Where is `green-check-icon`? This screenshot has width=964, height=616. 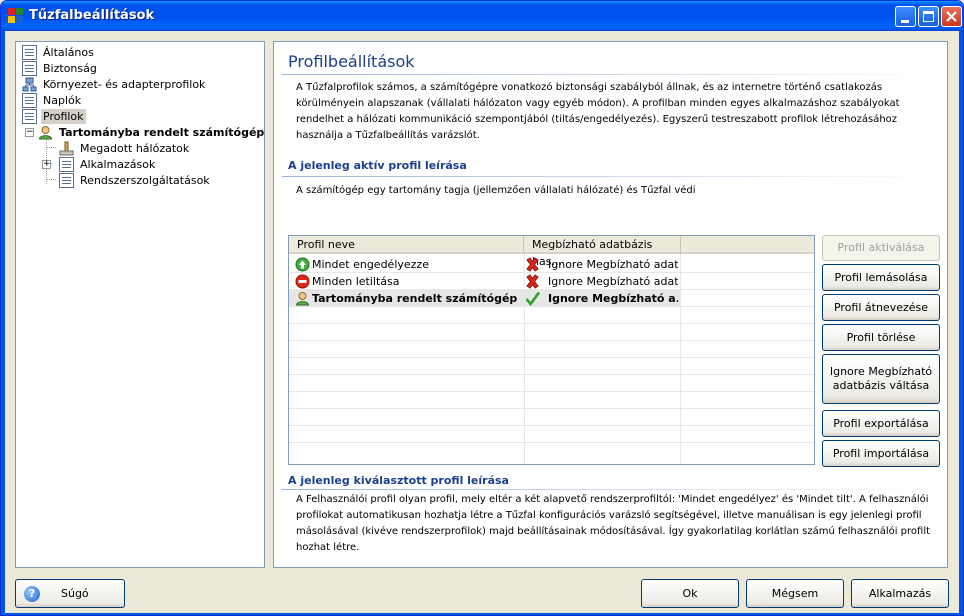
green-check-icon is located at coordinates (533, 299).